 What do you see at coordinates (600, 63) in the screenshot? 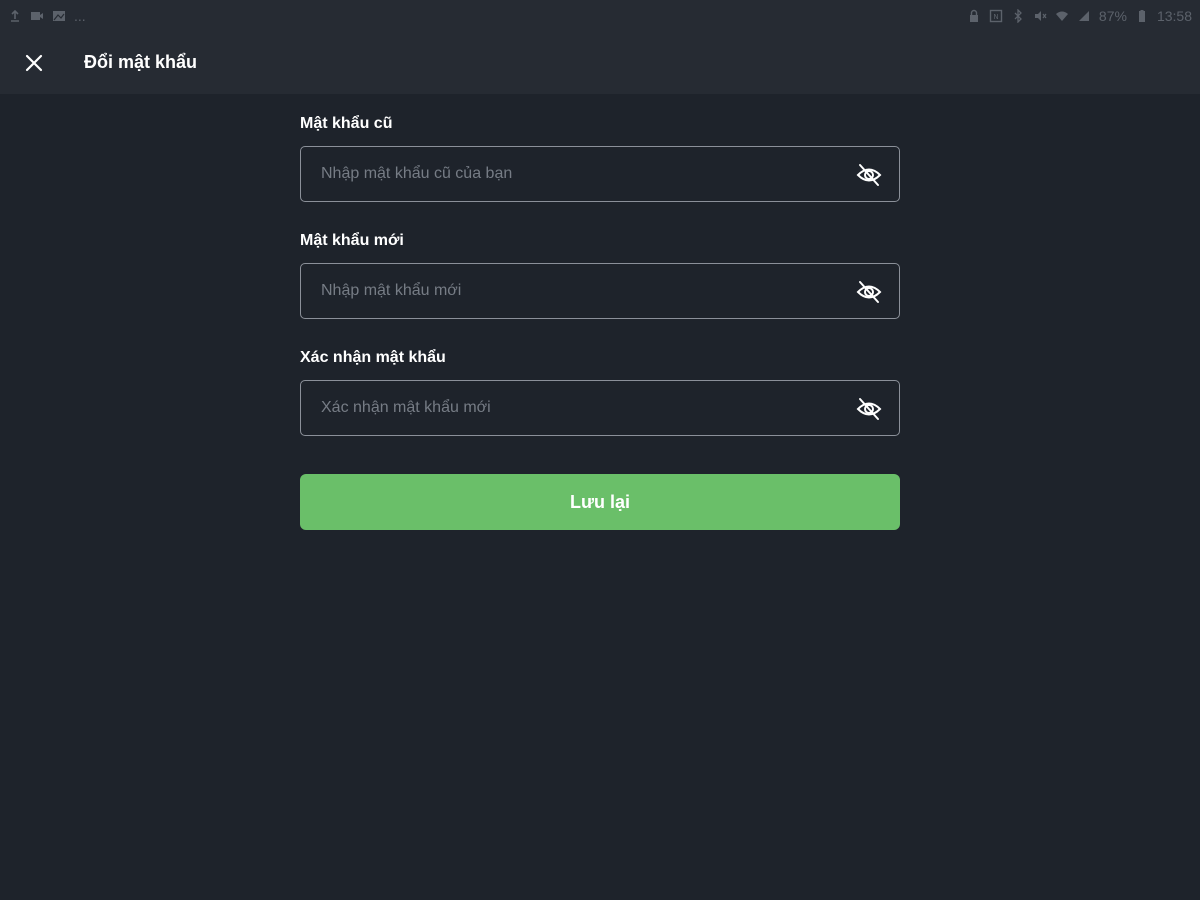
I see `app-bar: Đổi mật khẩu` at bounding box center [600, 63].